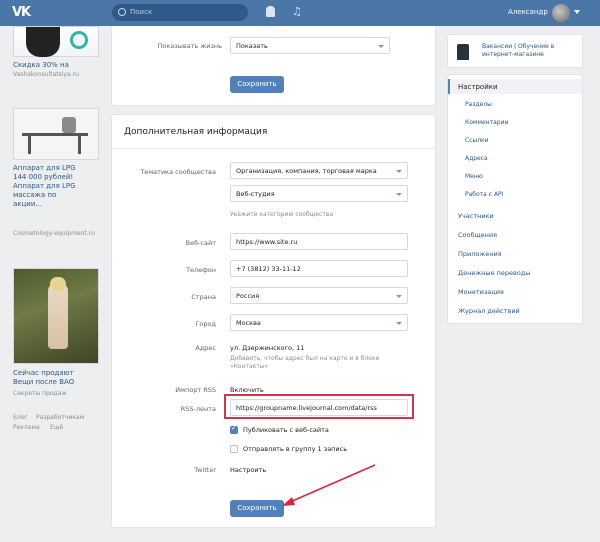 The height and width of the screenshot is (542, 600). What do you see at coordinates (44, 186) in the screenshot?
I see `ad-line: Аппарат для LPG` at bounding box center [44, 186].